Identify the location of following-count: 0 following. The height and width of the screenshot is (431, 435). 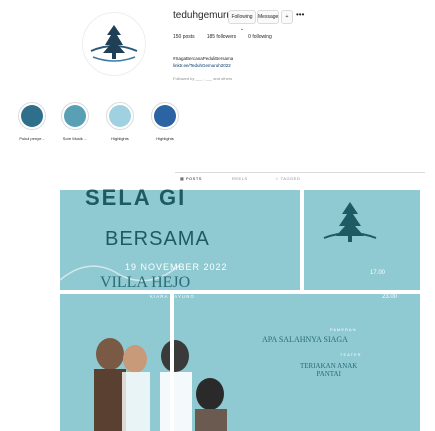
(260, 37).